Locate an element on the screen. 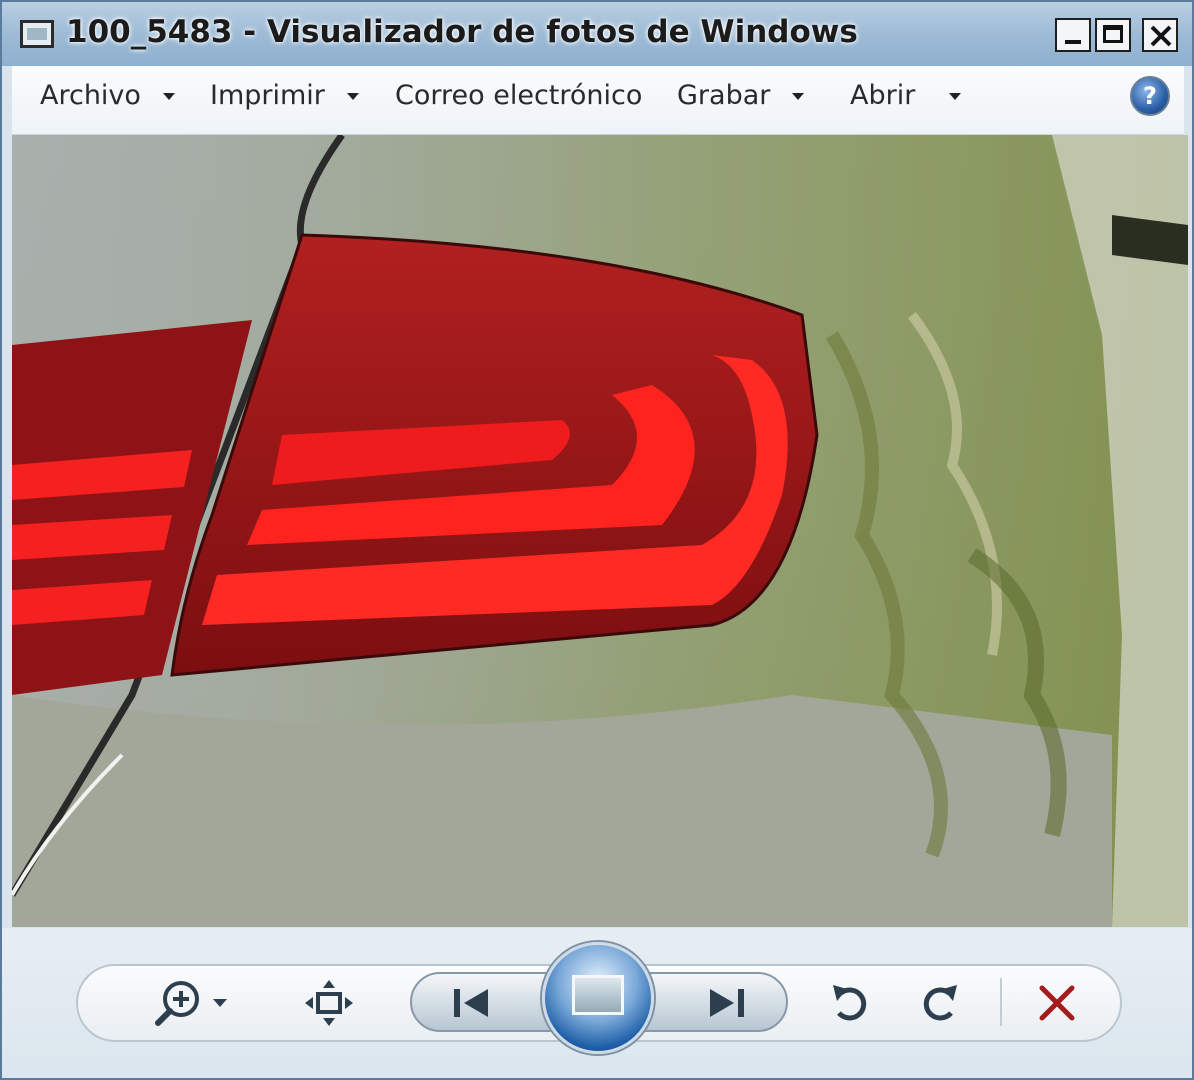 This screenshot has width=1194, height=1080. menu-archivo: Archivo is located at coordinates (107, 95).